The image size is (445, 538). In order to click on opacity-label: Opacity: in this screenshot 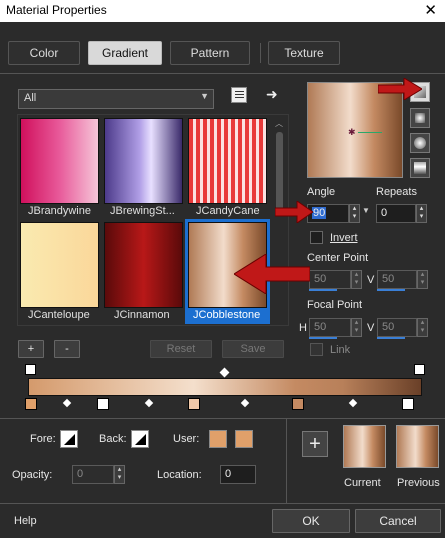, I will do `click(32, 475)`.